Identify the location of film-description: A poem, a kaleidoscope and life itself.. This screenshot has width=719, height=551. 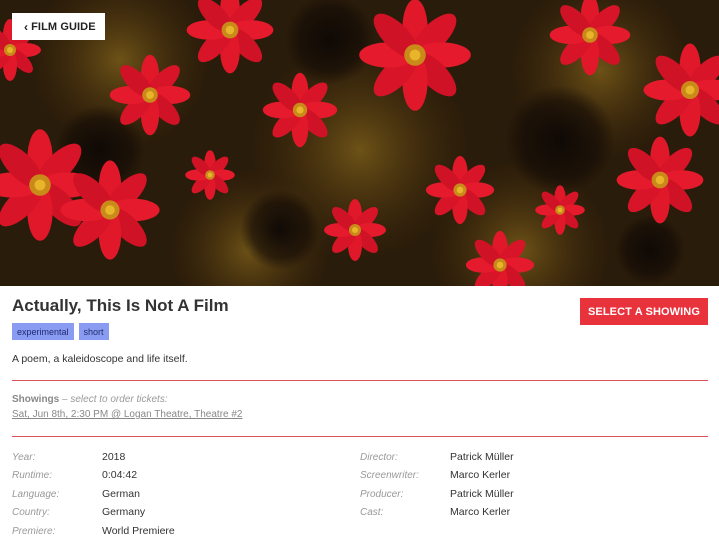
(100, 359).